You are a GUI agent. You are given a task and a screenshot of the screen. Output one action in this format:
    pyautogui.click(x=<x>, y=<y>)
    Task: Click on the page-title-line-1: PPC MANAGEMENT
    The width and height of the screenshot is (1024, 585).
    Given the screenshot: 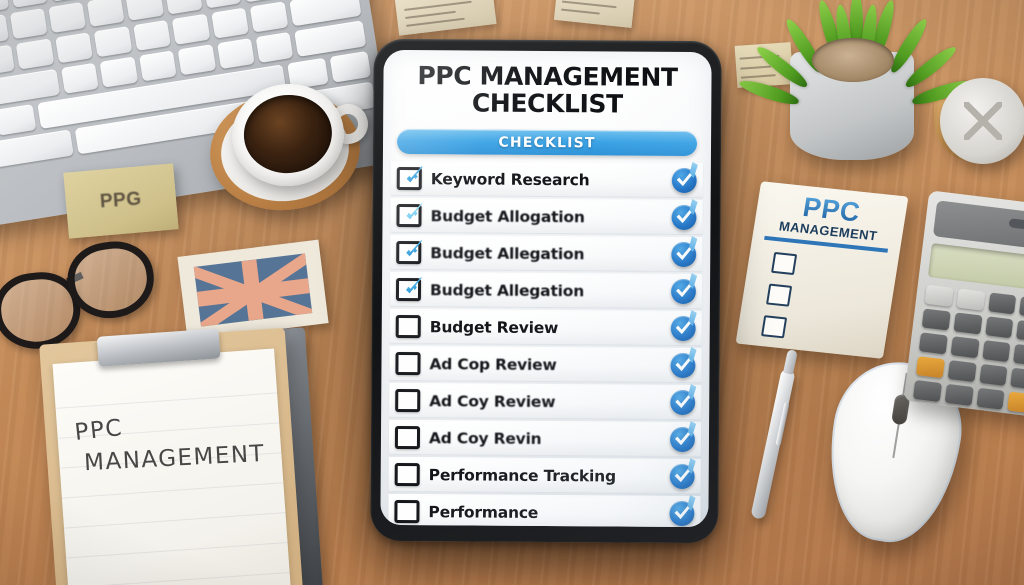 What is the action you would take?
    pyautogui.click(x=547, y=76)
    